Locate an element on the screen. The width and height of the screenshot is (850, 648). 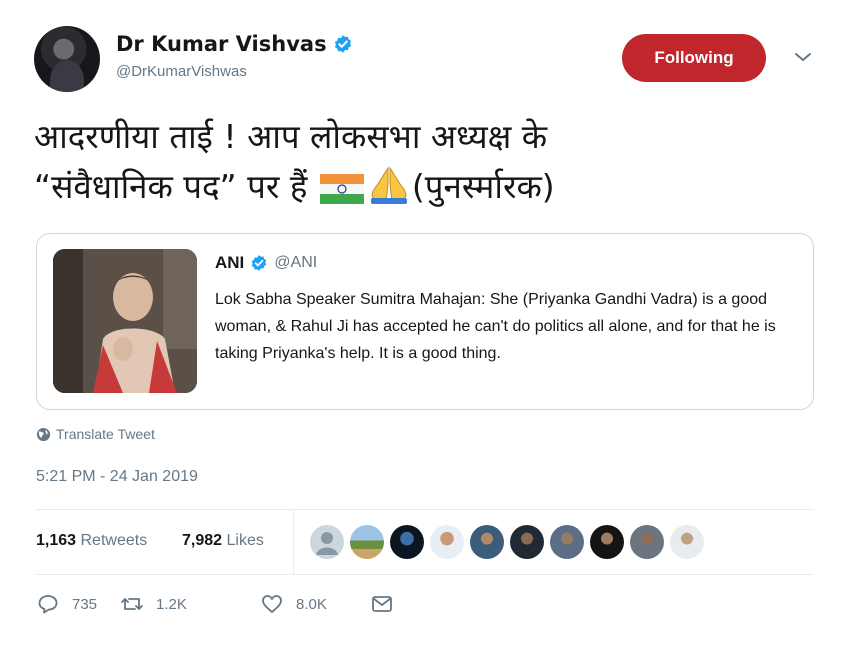
message-icon is located at coordinates (382, 604).